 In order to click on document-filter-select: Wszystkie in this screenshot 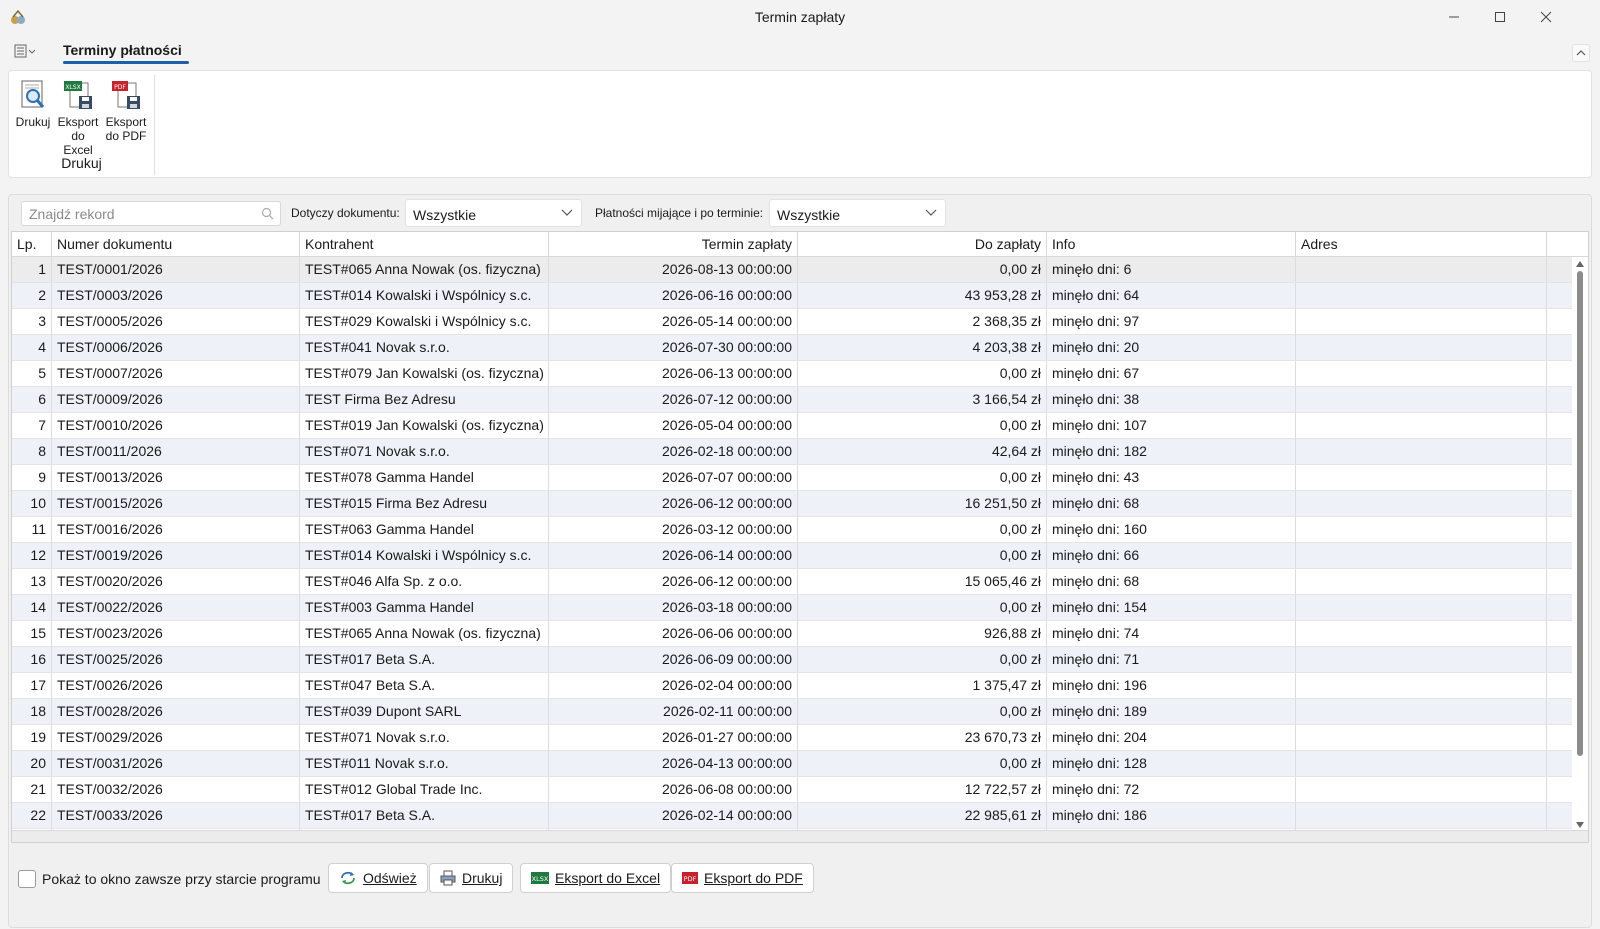, I will do `click(493, 213)`.